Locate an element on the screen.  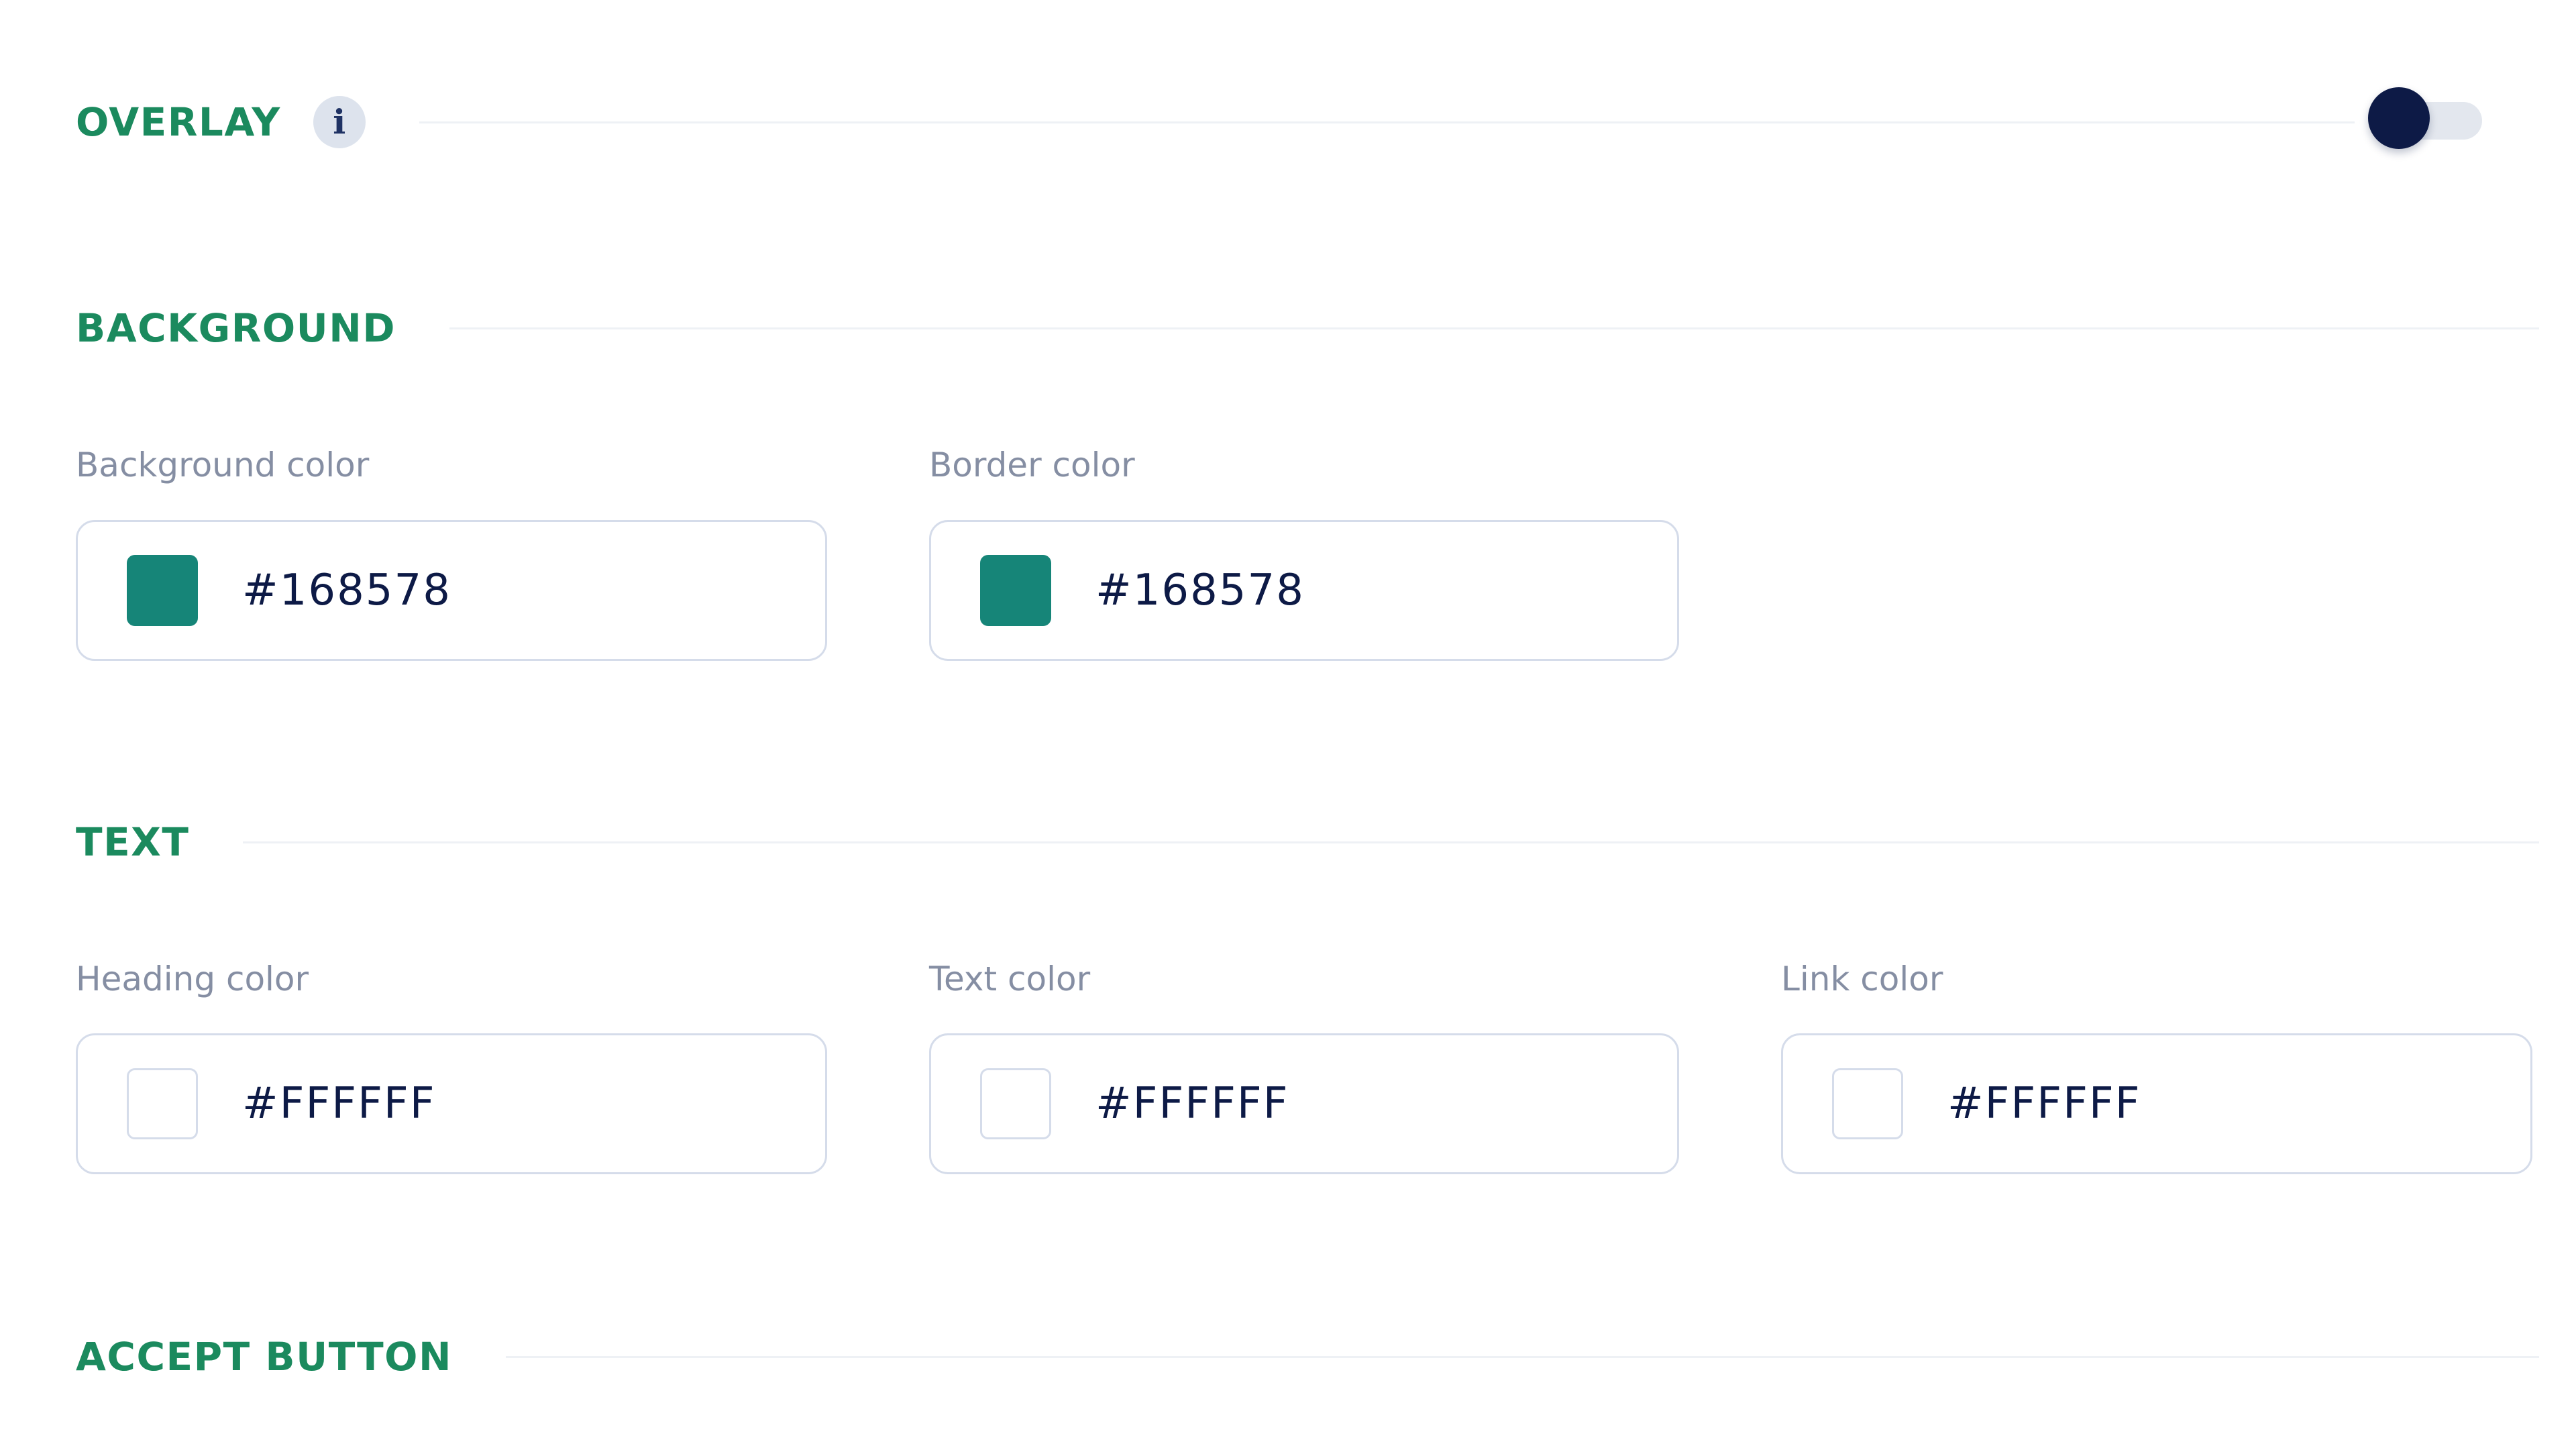
text-color-label: Text color is located at coordinates (1010, 979).